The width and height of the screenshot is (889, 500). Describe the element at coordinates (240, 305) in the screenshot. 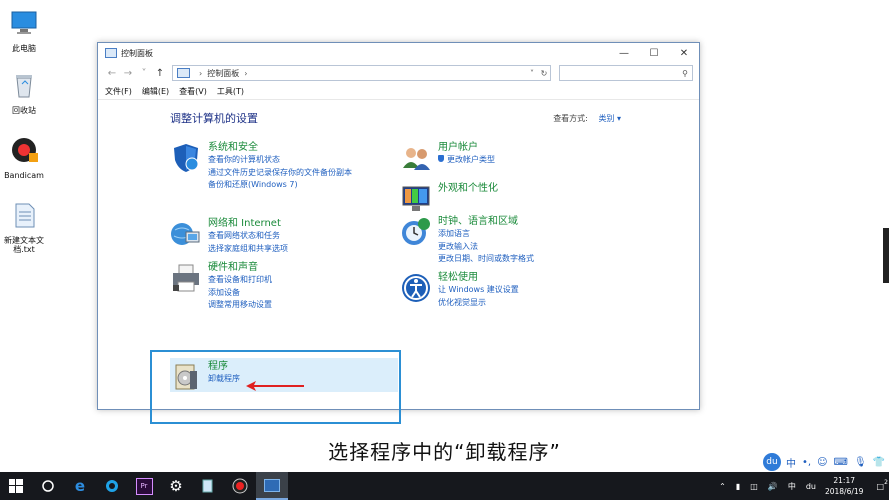

I see `link-mobility-settings: 调整常用移动设置` at that location.